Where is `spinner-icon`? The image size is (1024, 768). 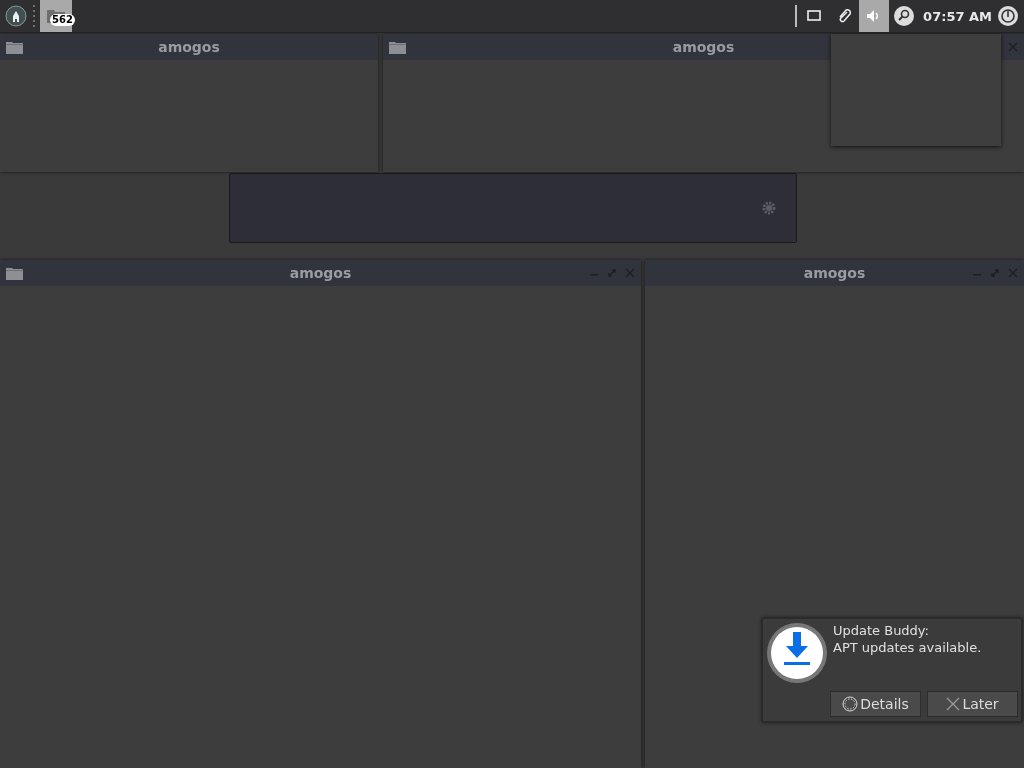 spinner-icon is located at coordinates (850, 704).